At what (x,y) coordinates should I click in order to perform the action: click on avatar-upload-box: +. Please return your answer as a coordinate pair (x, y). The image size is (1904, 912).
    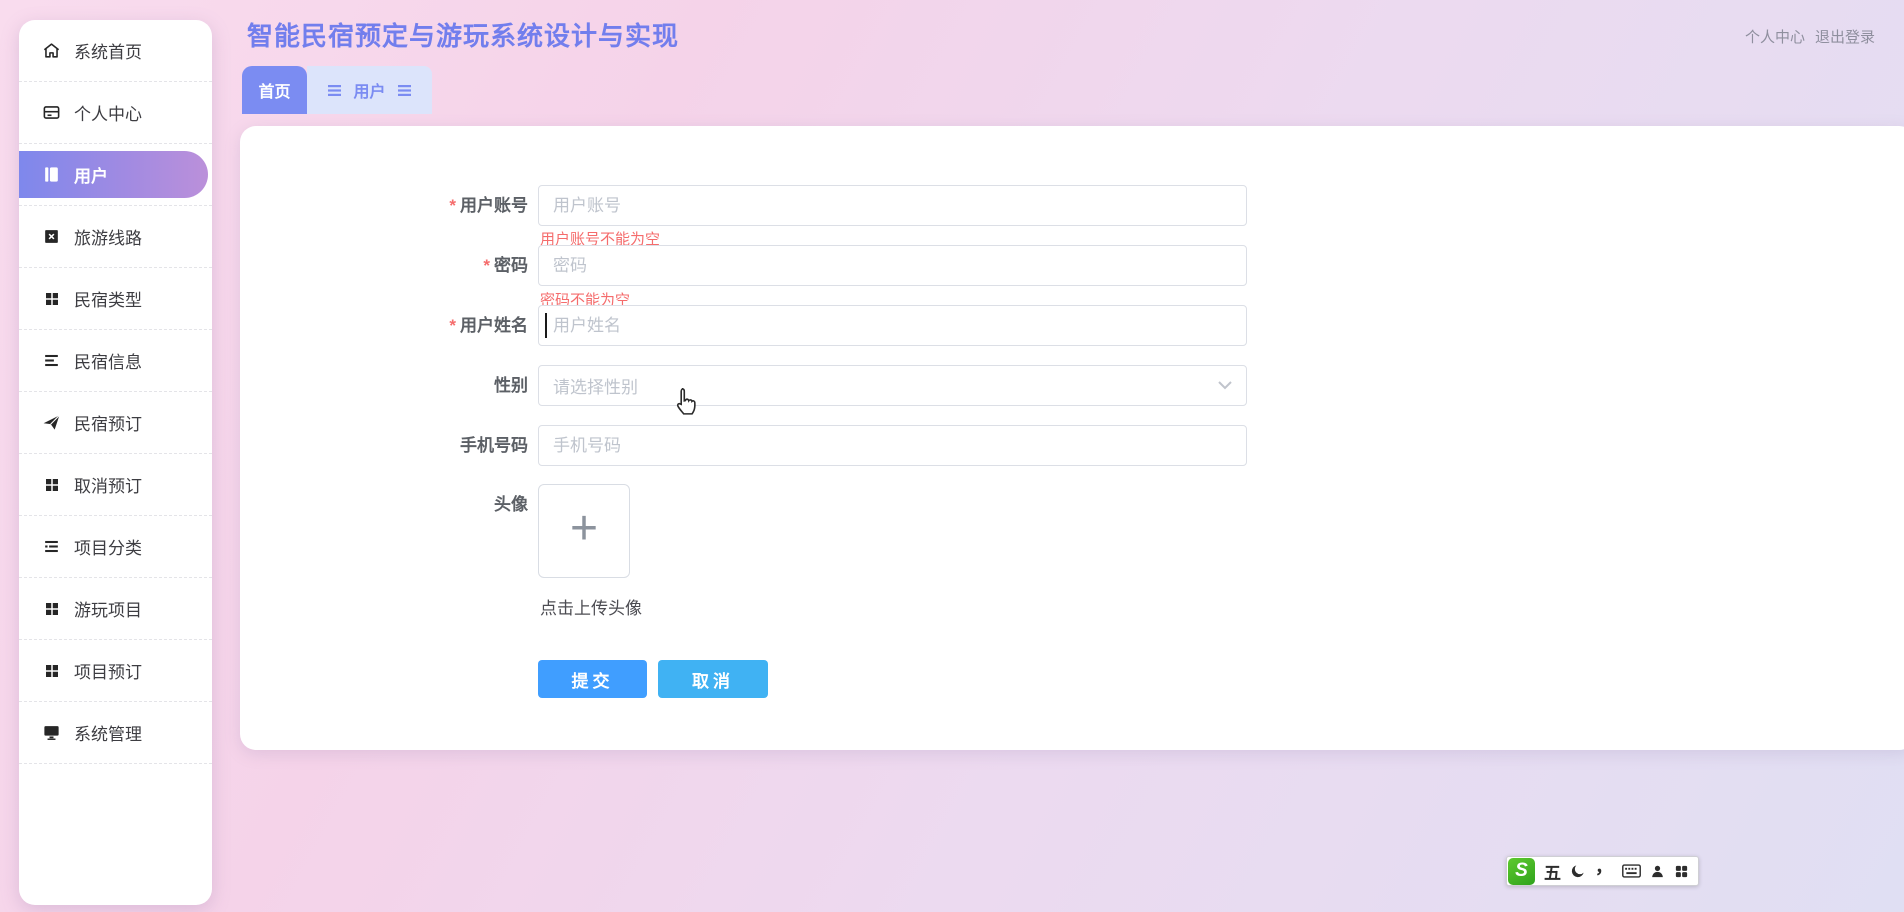
    Looking at the image, I should click on (584, 531).